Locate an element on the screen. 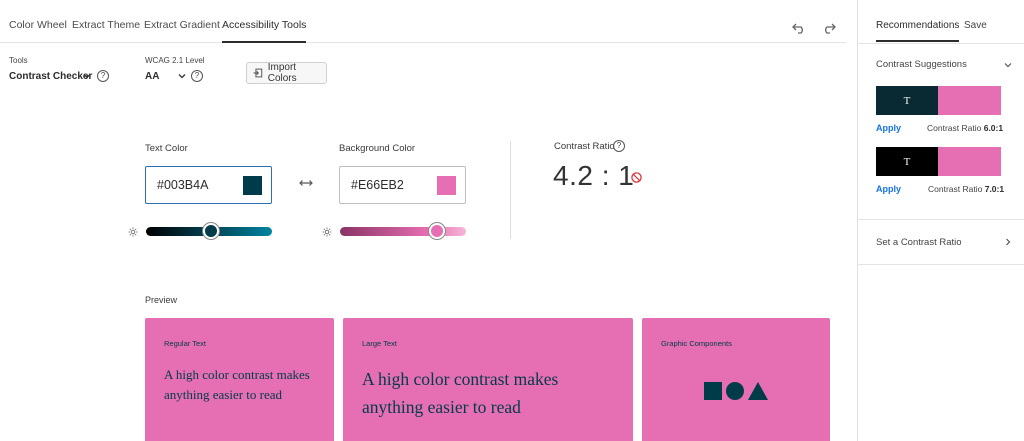  undo-icon is located at coordinates (799, 27).